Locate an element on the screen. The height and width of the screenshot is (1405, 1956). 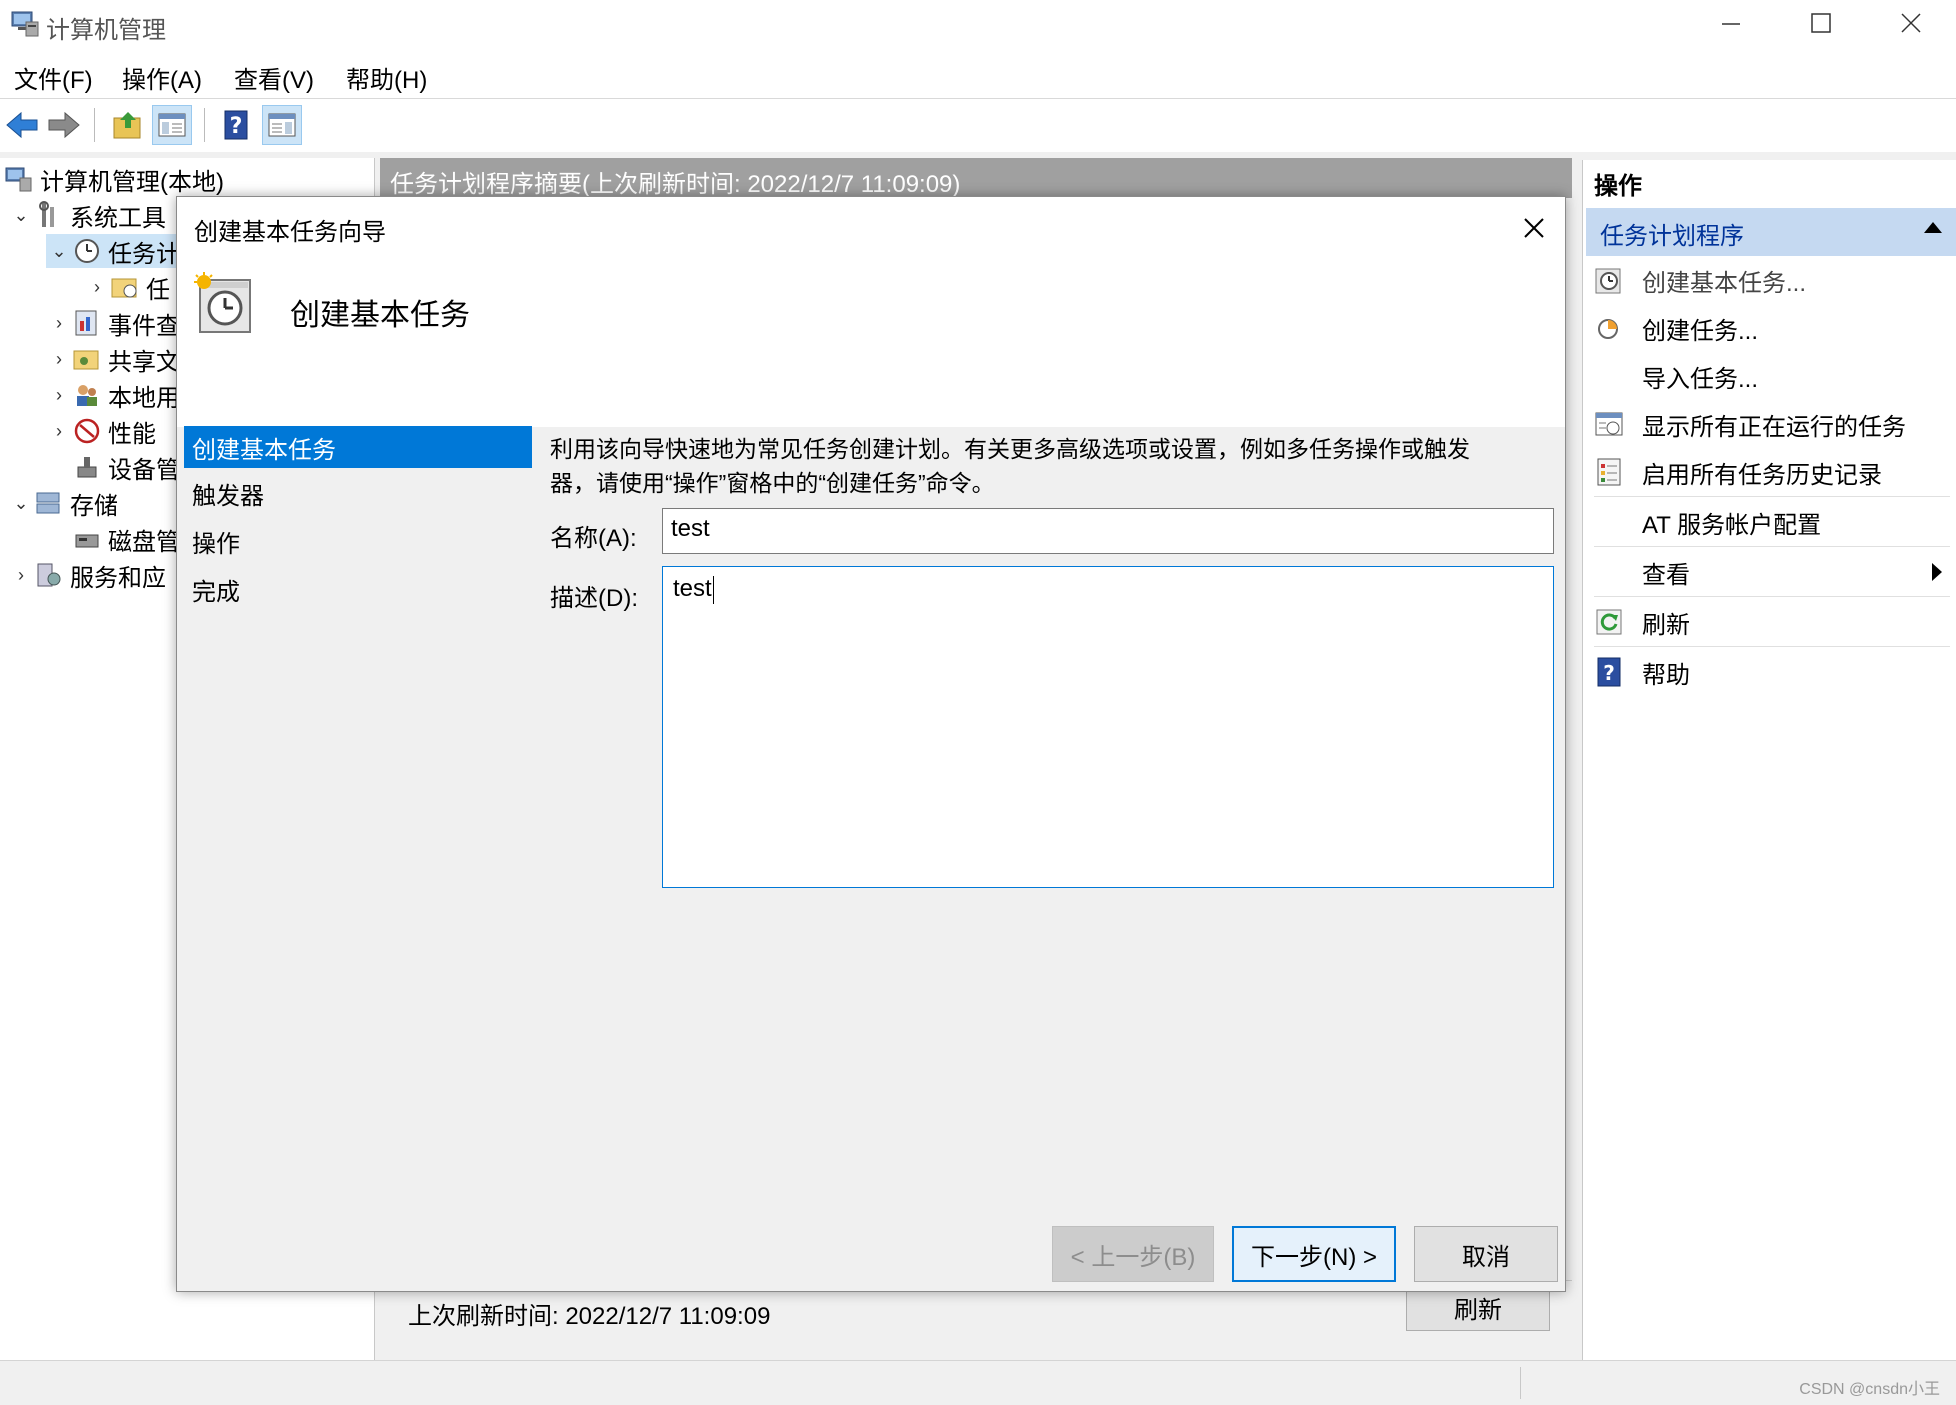
tree-item-local-users: › 本地用 is located at coordinates (113, 395).